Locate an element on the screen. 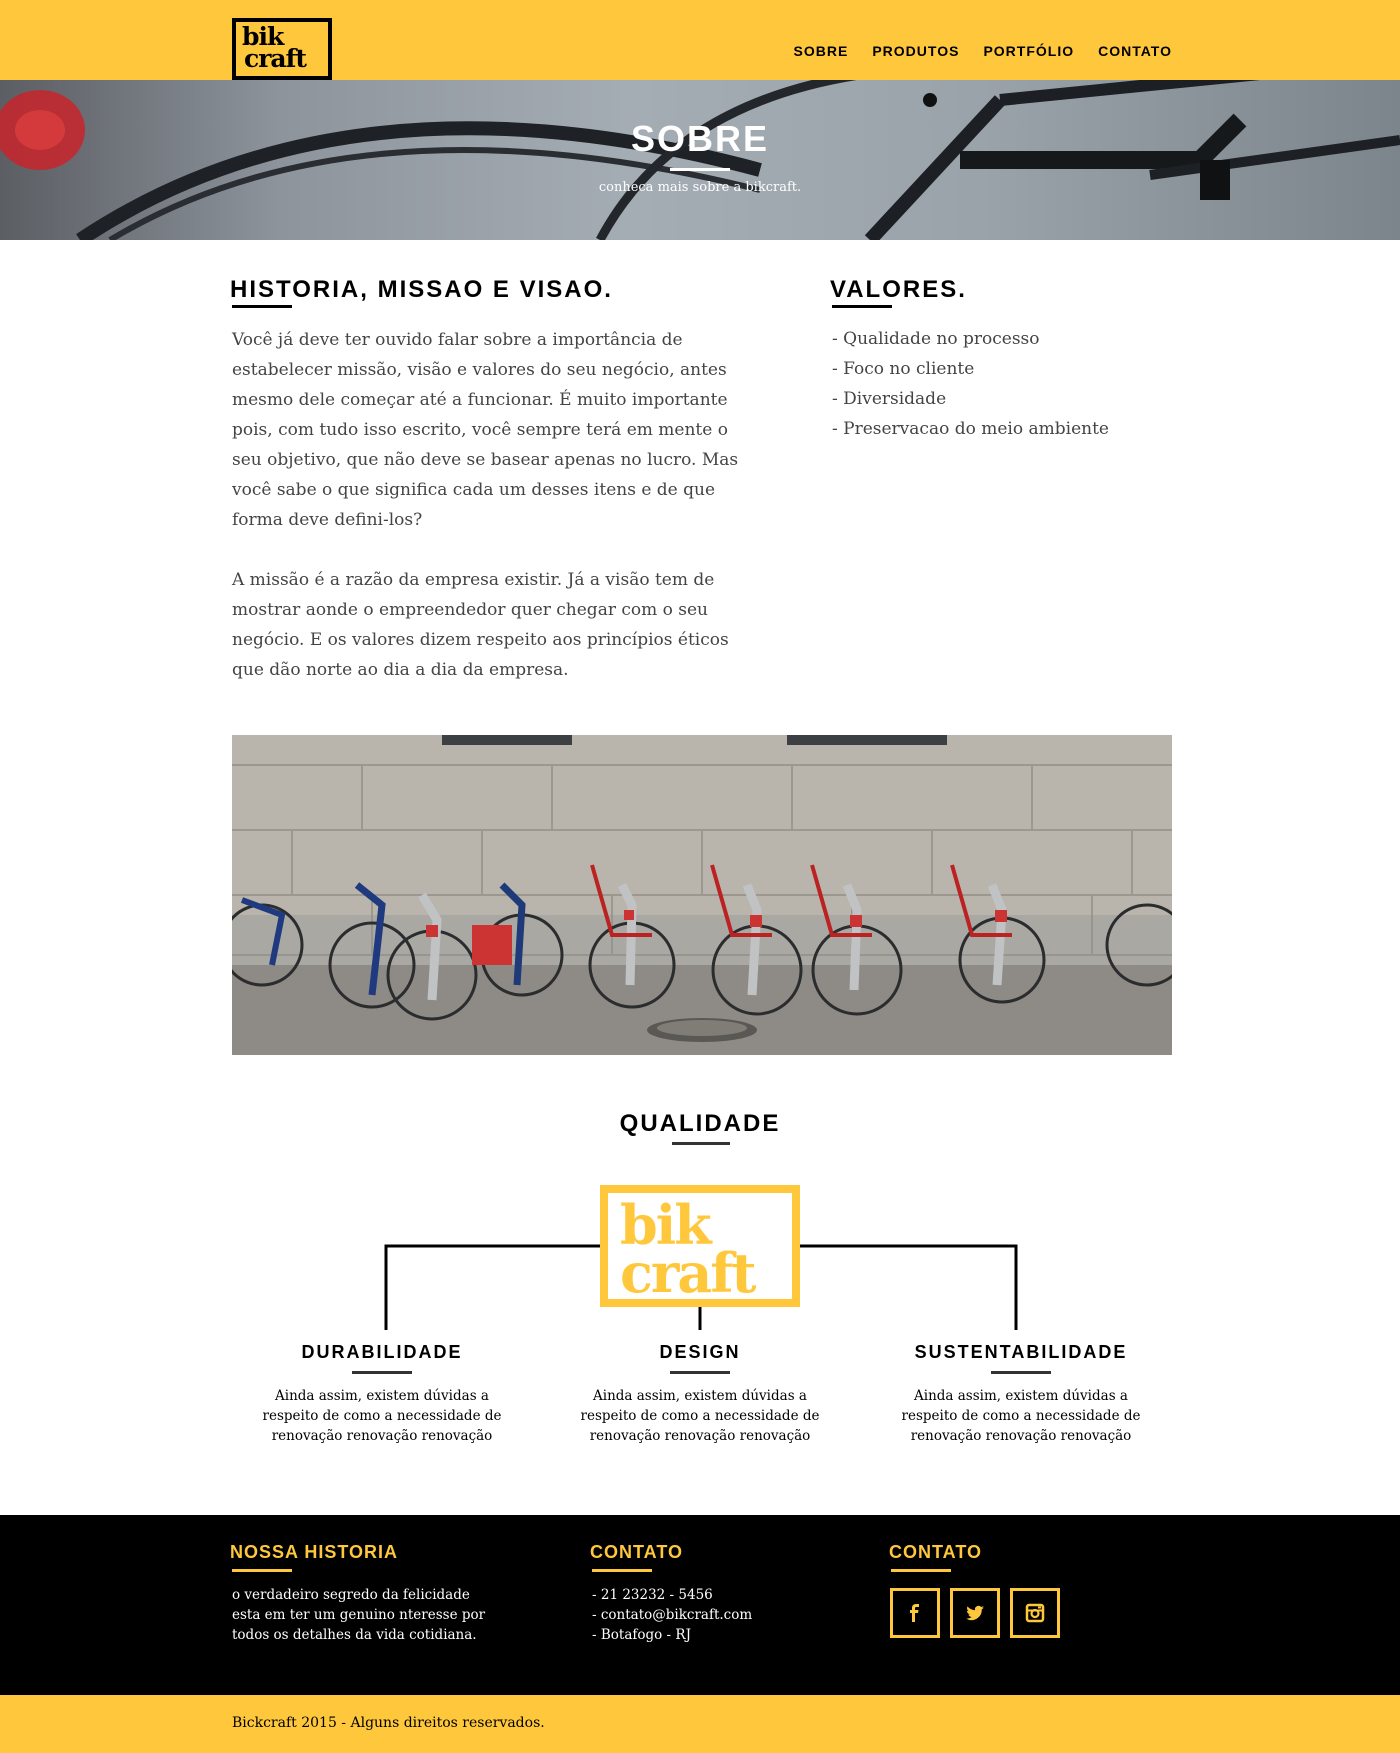  brand-logo: bik craft is located at coordinates (282, 49).